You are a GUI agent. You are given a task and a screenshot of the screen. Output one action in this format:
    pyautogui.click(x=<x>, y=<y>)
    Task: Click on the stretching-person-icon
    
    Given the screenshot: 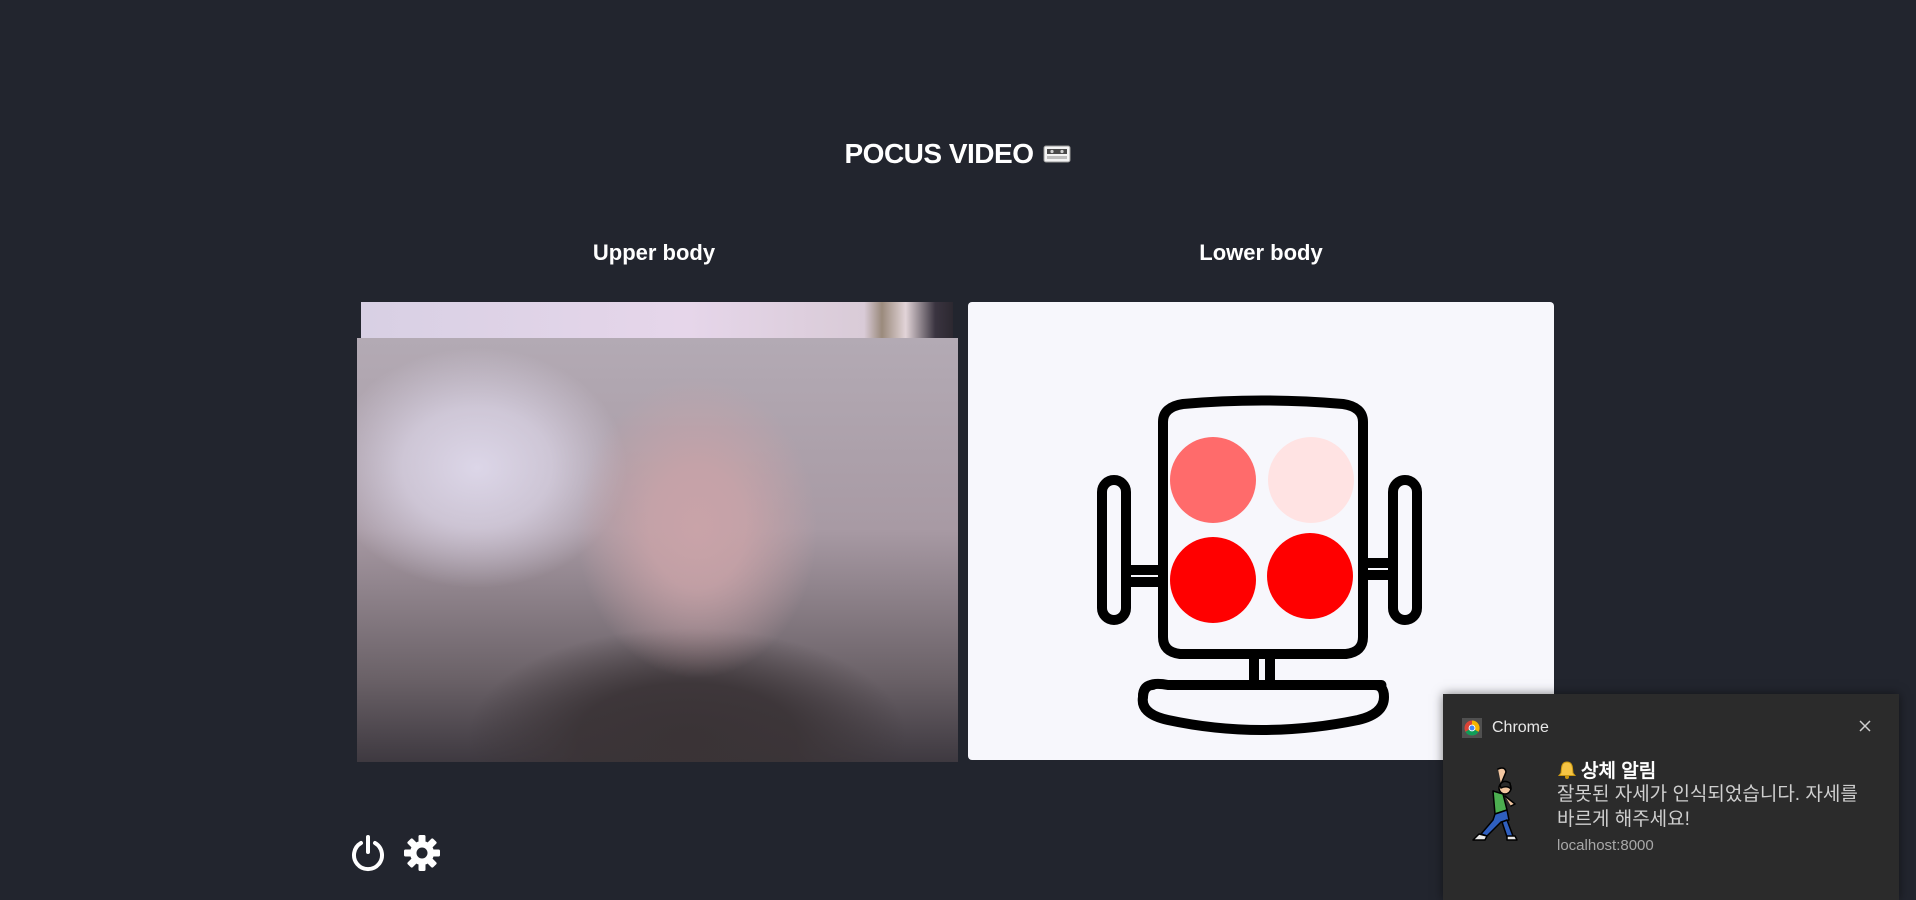 What is the action you would take?
    pyautogui.click(x=1495, y=804)
    